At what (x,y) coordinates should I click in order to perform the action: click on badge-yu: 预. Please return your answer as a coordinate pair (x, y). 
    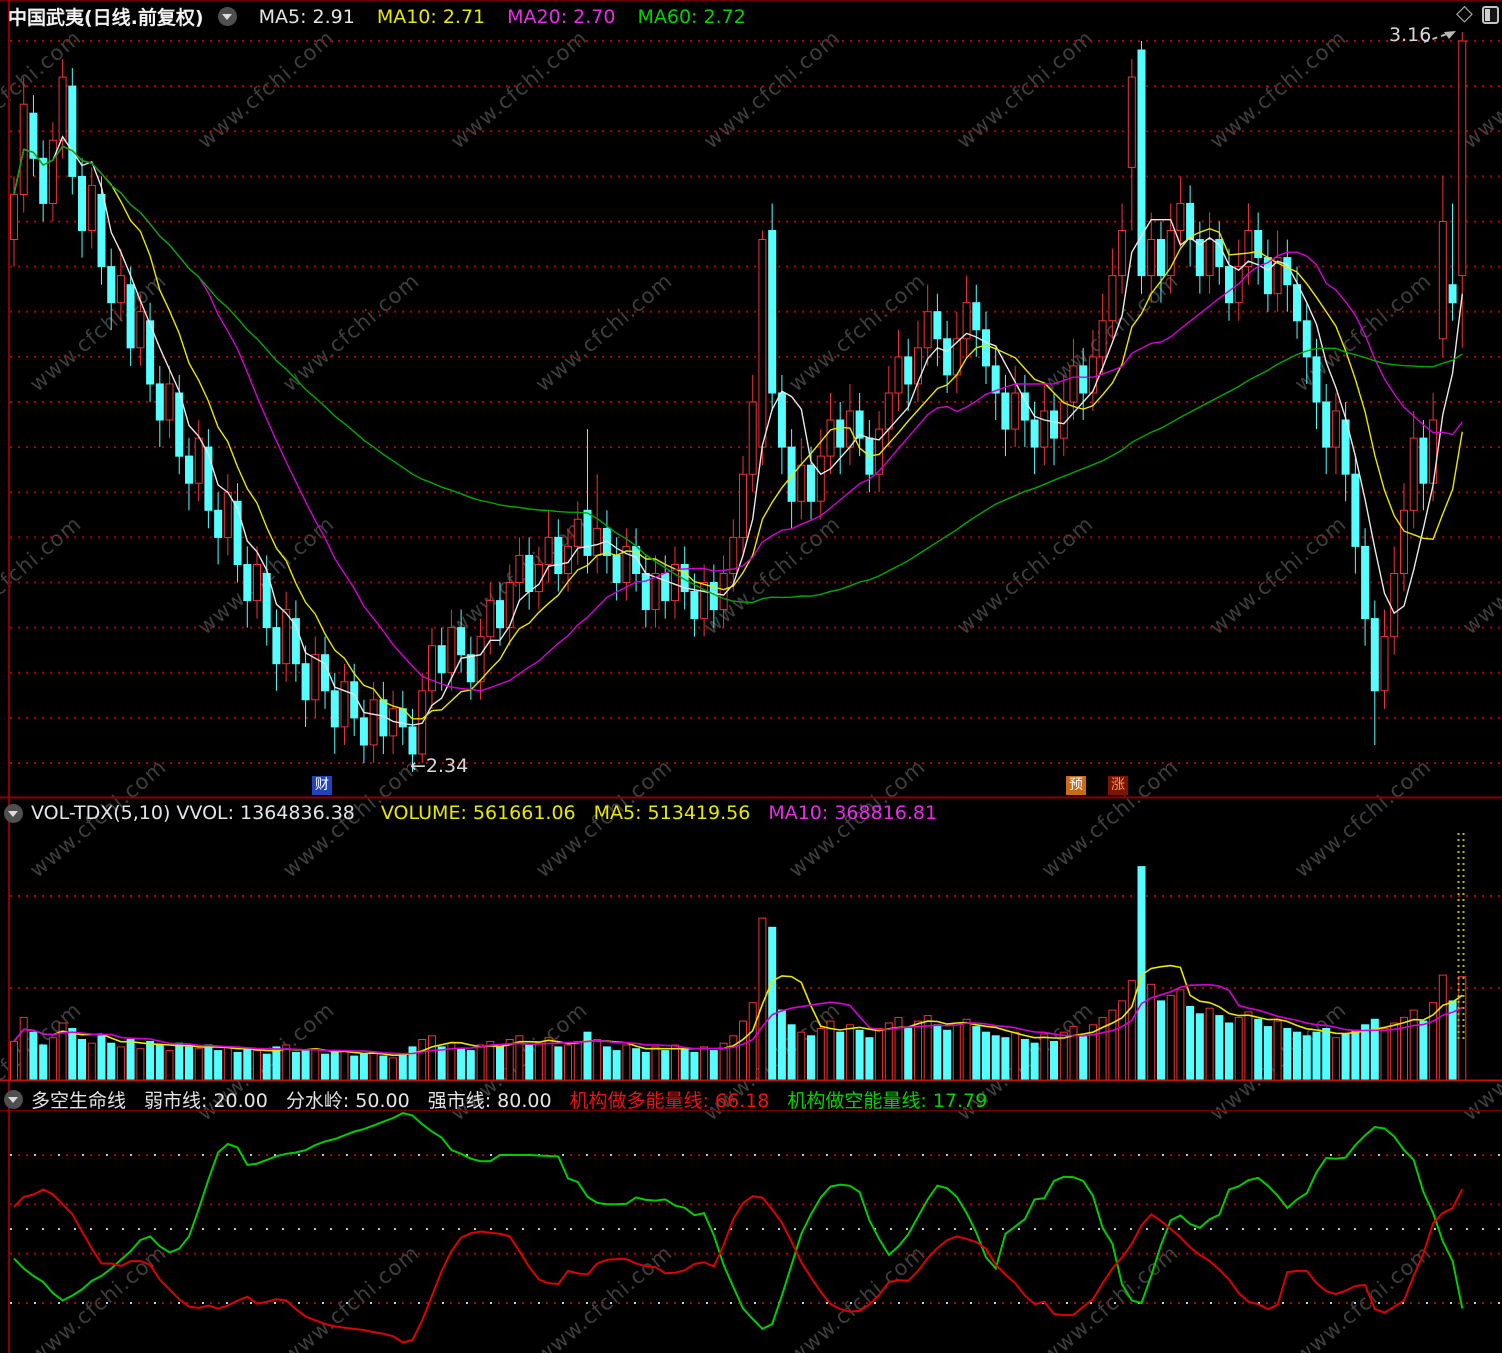
    Looking at the image, I should click on (1076, 785).